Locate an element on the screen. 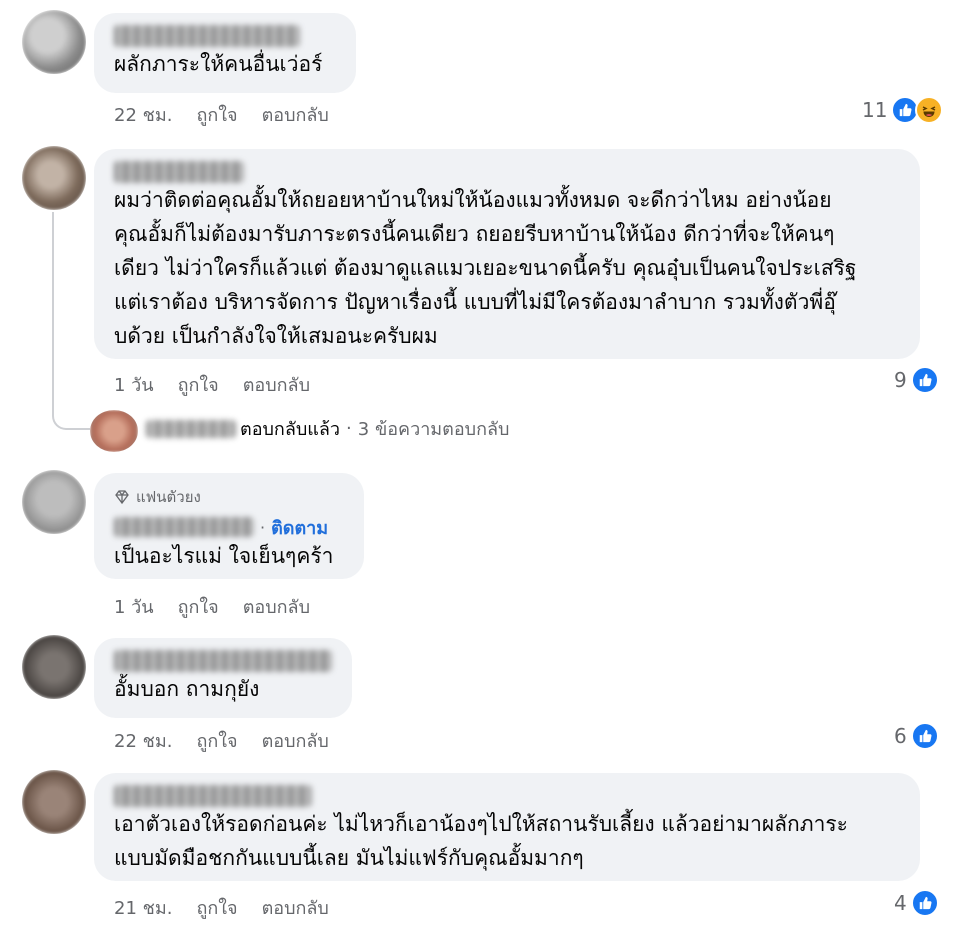 The width and height of the screenshot is (969, 933). reaction-count: 11 is located at coordinates (875, 110).